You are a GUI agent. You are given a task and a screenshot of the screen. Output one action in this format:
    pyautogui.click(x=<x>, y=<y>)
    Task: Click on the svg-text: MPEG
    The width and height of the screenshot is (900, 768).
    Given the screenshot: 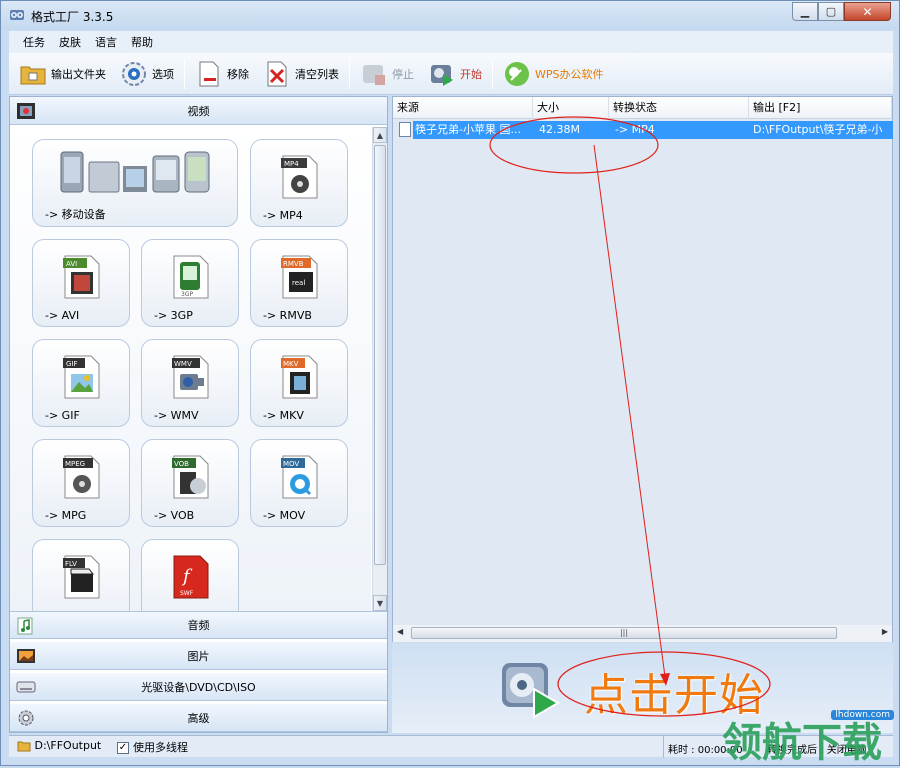 What is the action you would take?
    pyautogui.click(x=75, y=464)
    